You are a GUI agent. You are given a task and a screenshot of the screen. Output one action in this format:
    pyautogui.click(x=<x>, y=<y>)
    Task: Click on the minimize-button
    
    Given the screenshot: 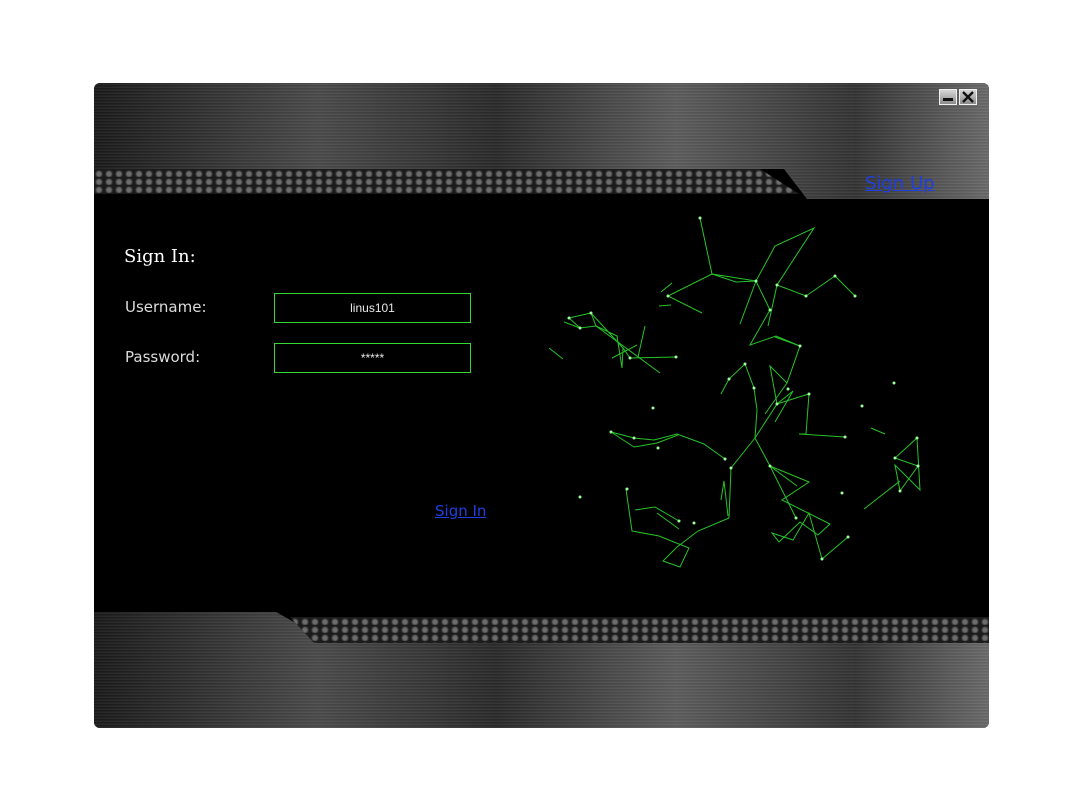 What is the action you would take?
    pyautogui.click(x=948, y=97)
    